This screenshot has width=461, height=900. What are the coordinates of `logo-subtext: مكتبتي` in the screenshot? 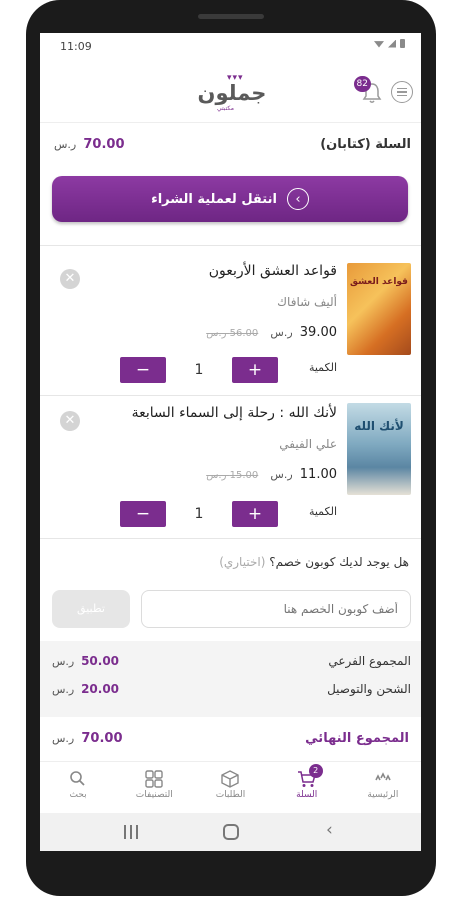 It's located at (225, 108).